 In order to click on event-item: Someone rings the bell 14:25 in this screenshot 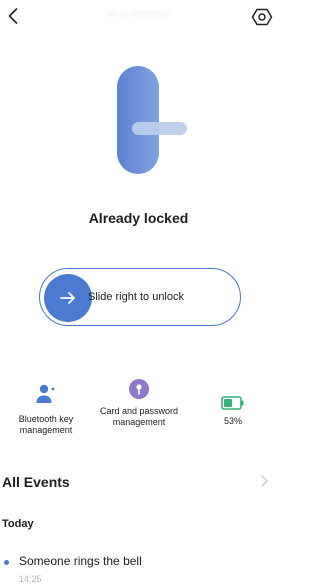, I will do `click(134, 569)`.